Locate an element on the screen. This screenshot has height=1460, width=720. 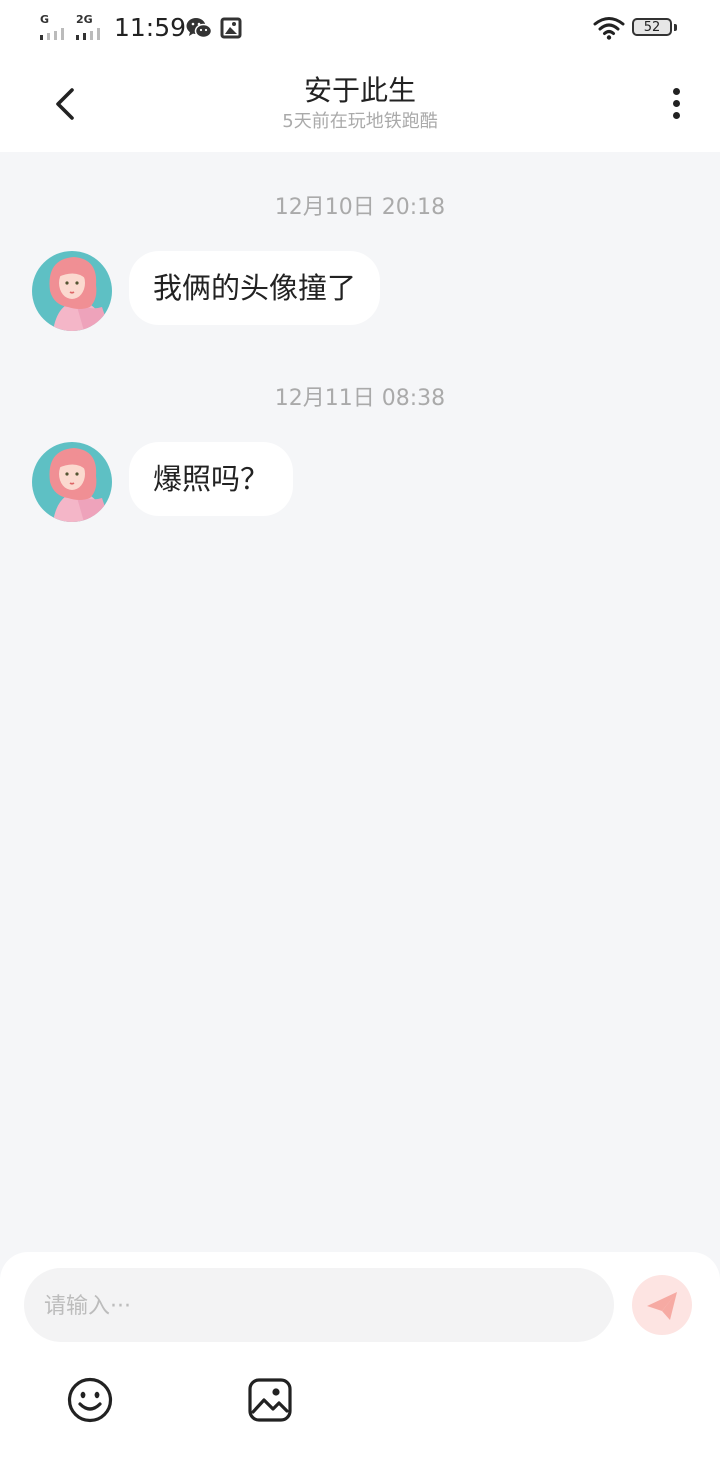
image-button is located at coordinates (270, 1400).